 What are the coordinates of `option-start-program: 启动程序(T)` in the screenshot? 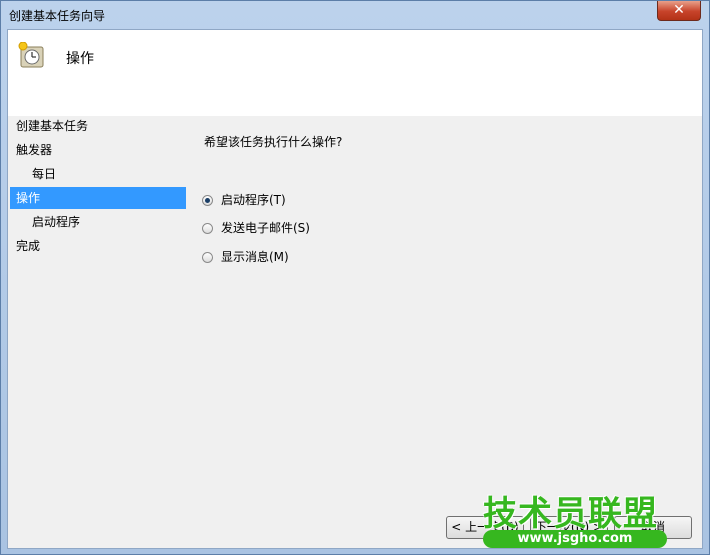 It's located at (244, 200).